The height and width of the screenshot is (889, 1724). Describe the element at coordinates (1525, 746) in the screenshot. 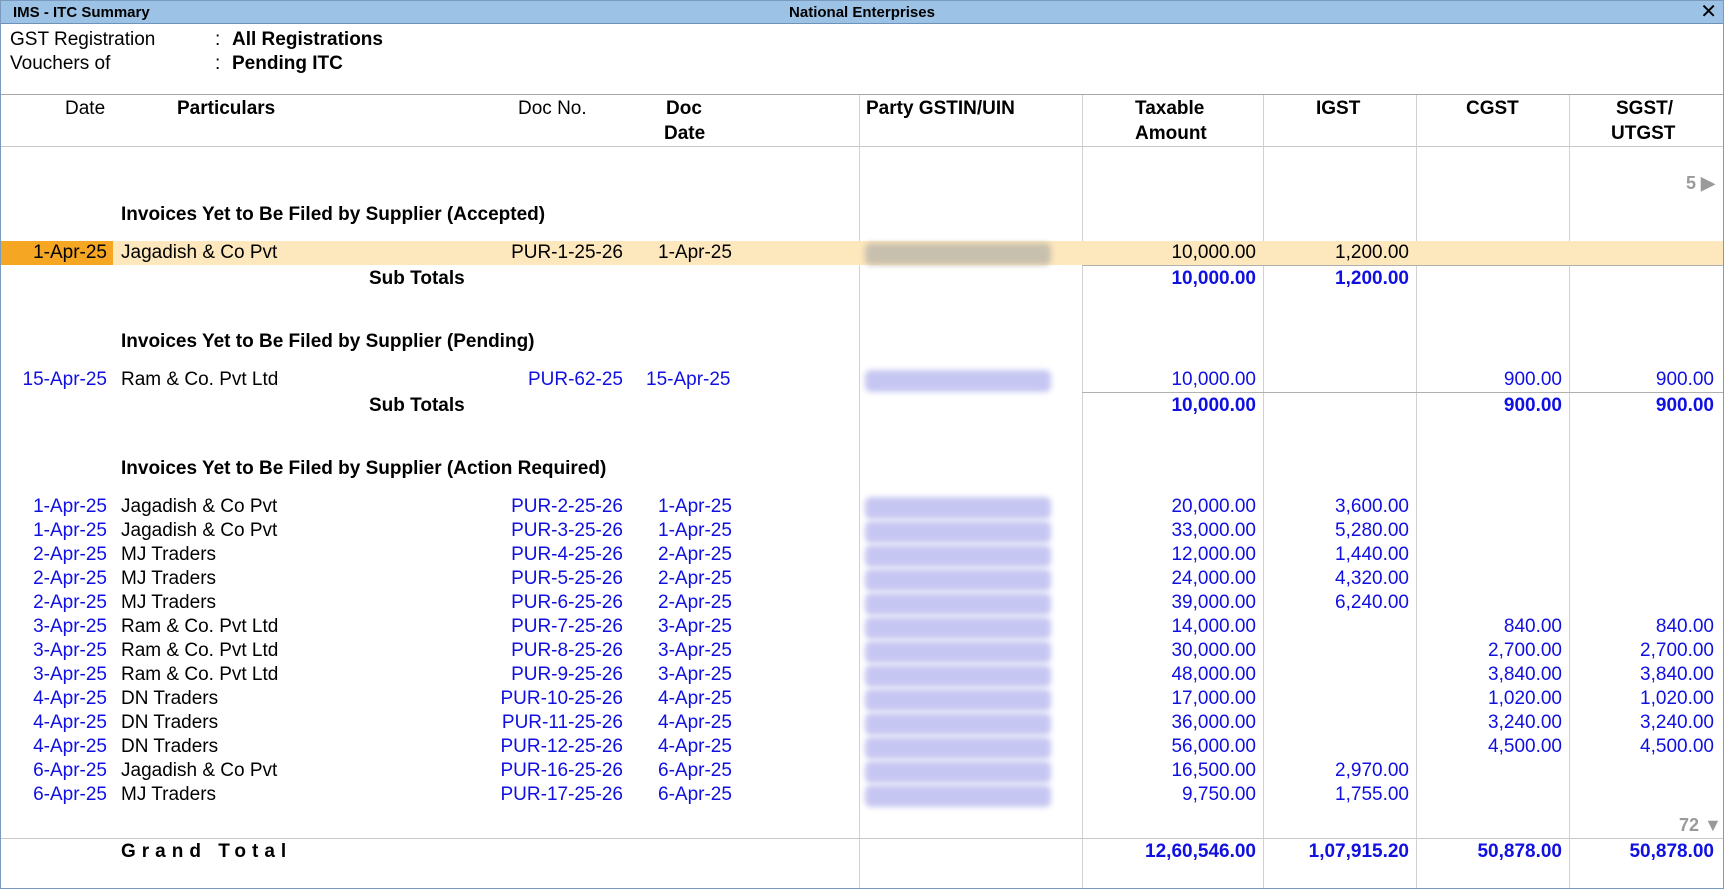

I see `row-cgst: 4,500.00` at that location.